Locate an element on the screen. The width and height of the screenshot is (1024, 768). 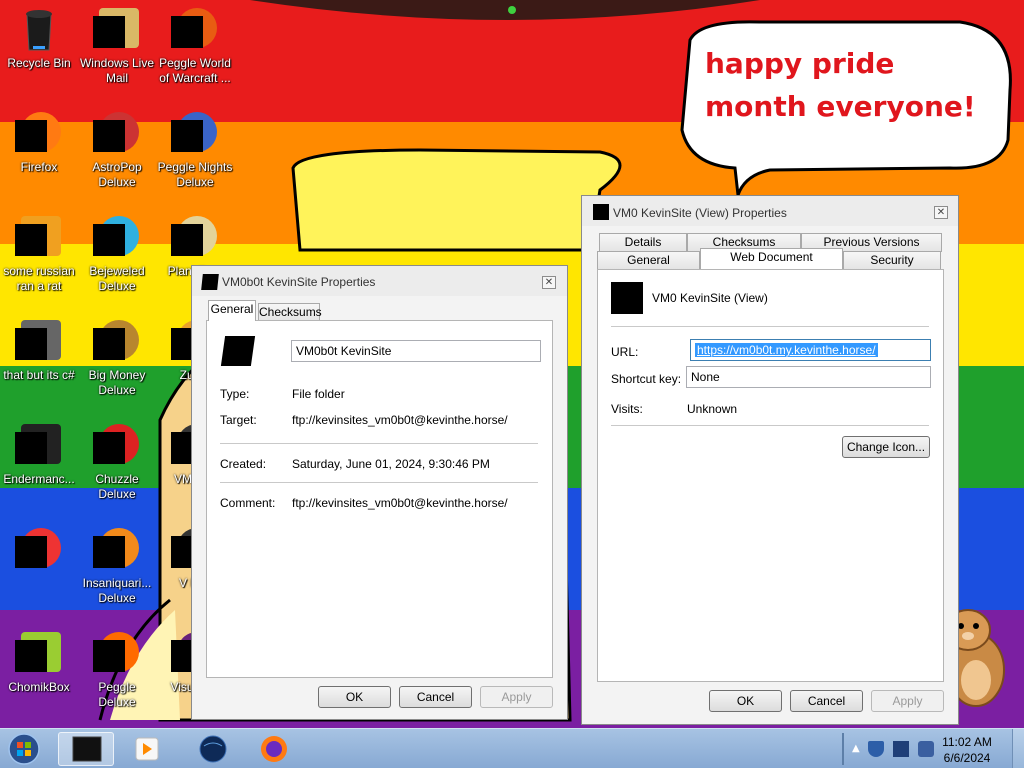
taskbar-item-firefox is located at coordinates (274, 749).